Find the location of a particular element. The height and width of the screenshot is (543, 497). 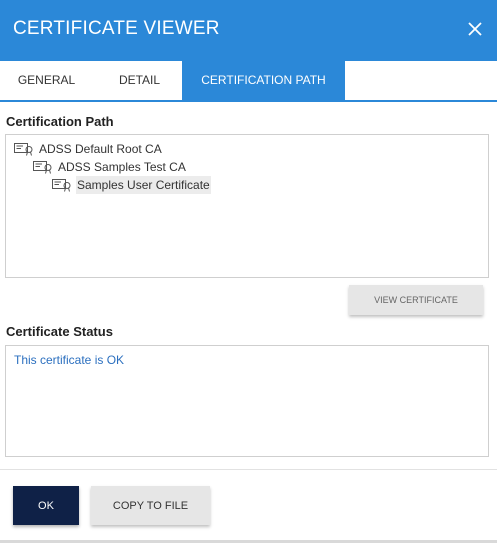

dialog-title-bar: CERTIFICATE VIEWER is located at coordinates (248, 30).